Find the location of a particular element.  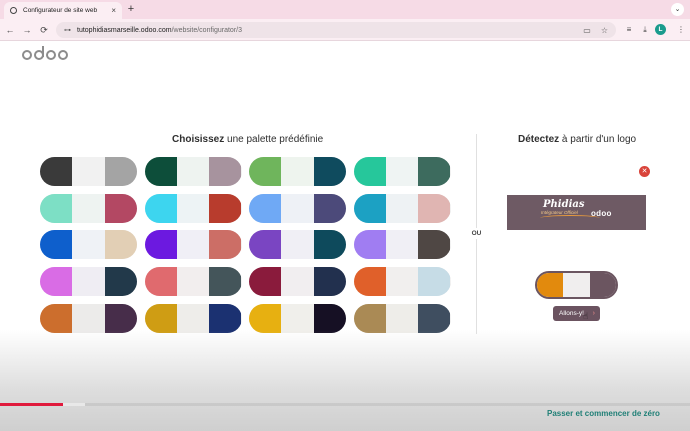

hand-cursor-icon: ☝ is located at coordinates (586, 316).